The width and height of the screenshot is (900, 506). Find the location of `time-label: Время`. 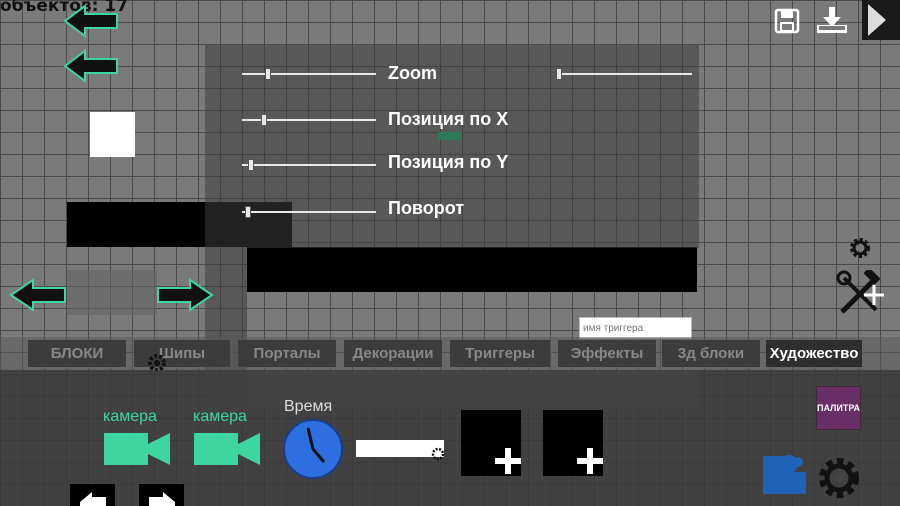

time-label: Время is located at coordinates (308, 406).